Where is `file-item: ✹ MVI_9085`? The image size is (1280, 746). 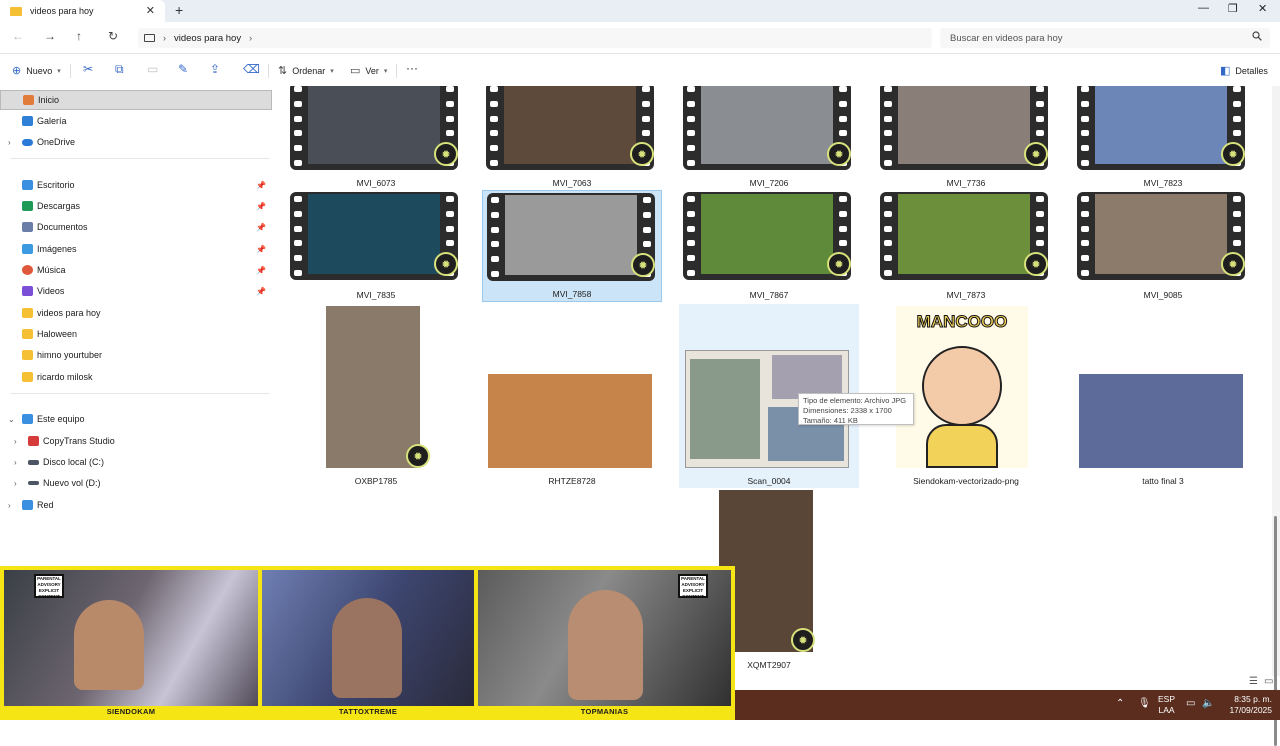
file-item: ✹ MVI_9085 is located at coordinates (1163, 246).